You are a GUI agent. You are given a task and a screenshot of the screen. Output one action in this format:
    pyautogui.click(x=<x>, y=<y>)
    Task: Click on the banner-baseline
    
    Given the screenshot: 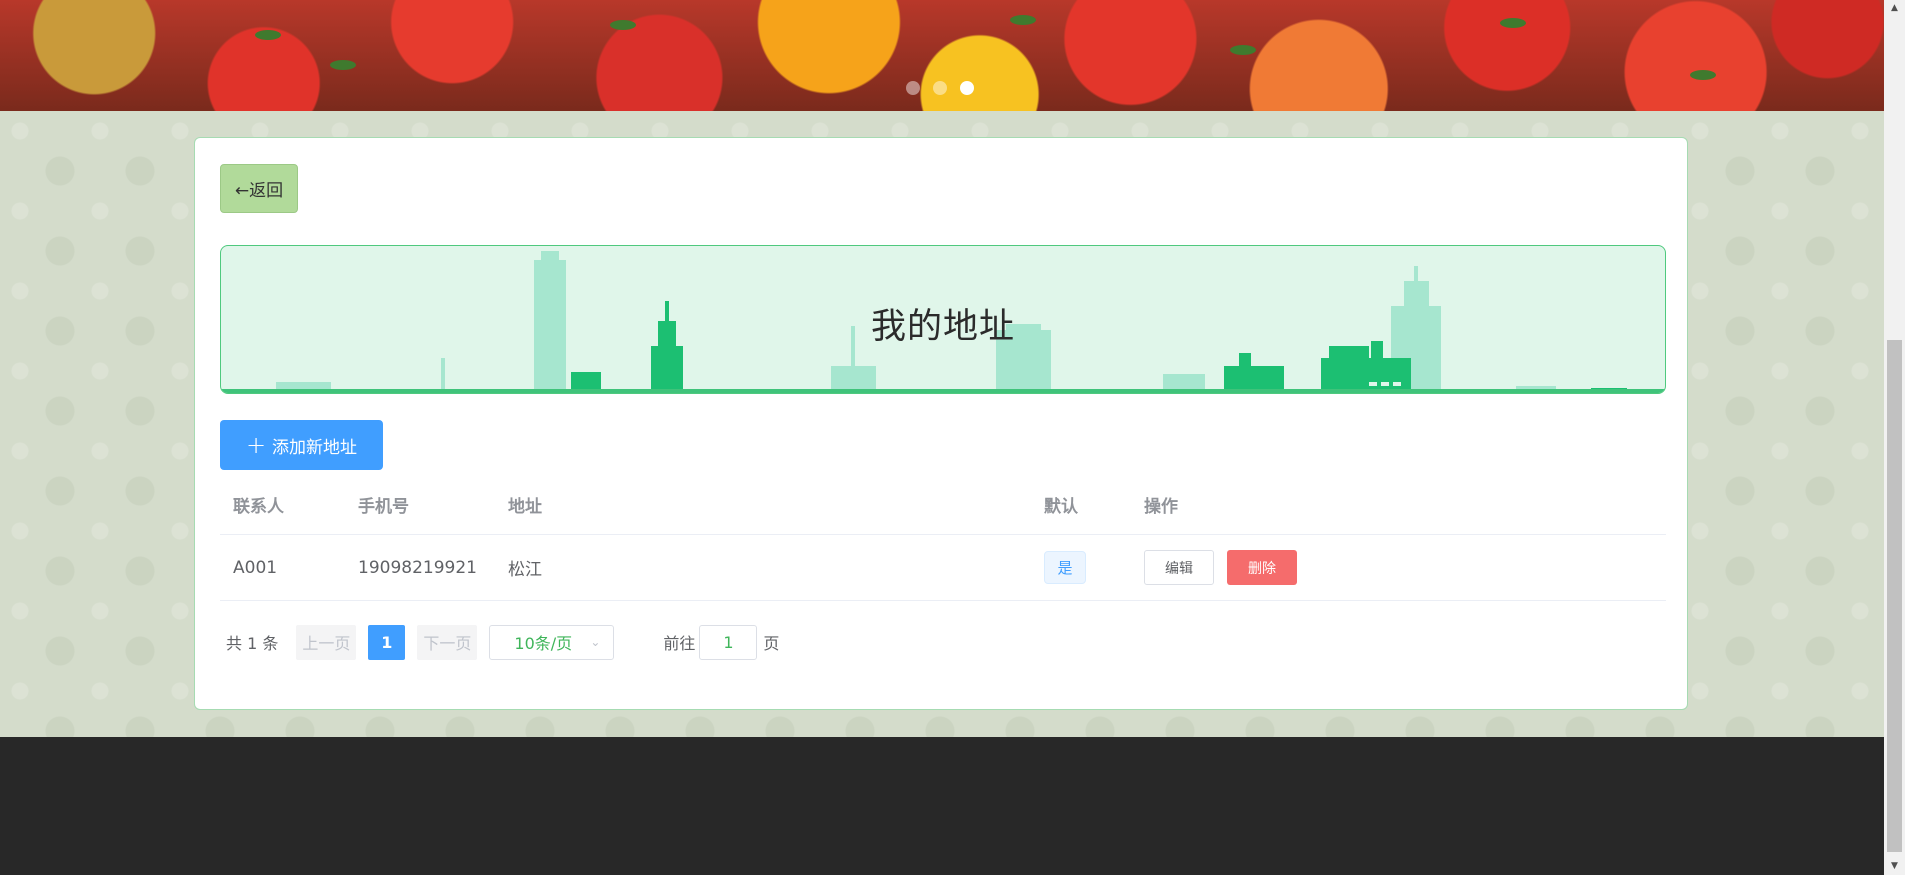 What is the action you would take?
    pyautogui.click(x=943, y=391)
    